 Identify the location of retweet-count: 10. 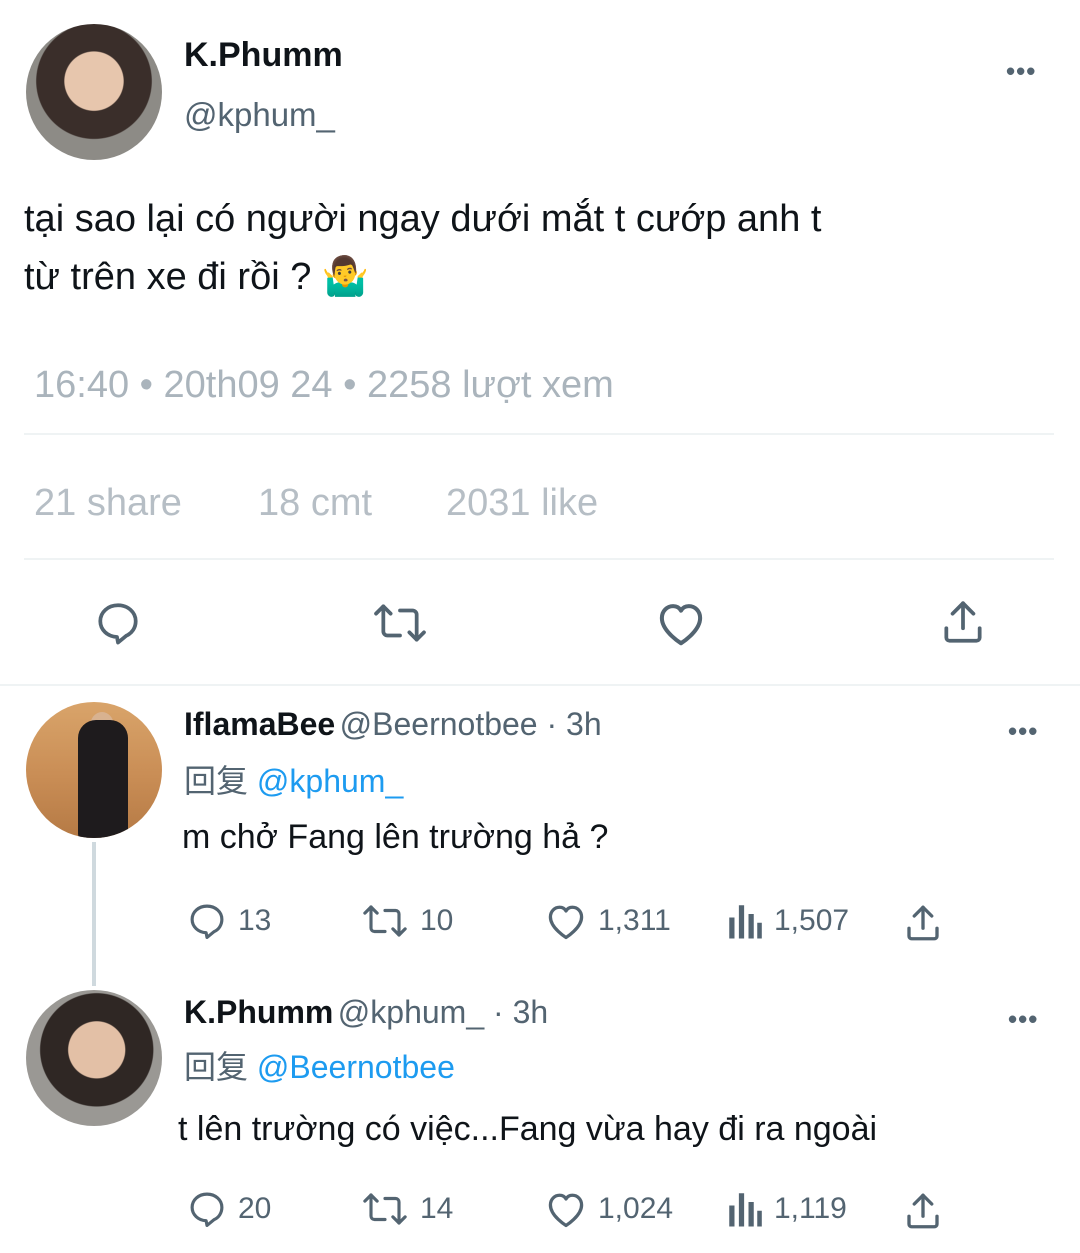
(437, 920).